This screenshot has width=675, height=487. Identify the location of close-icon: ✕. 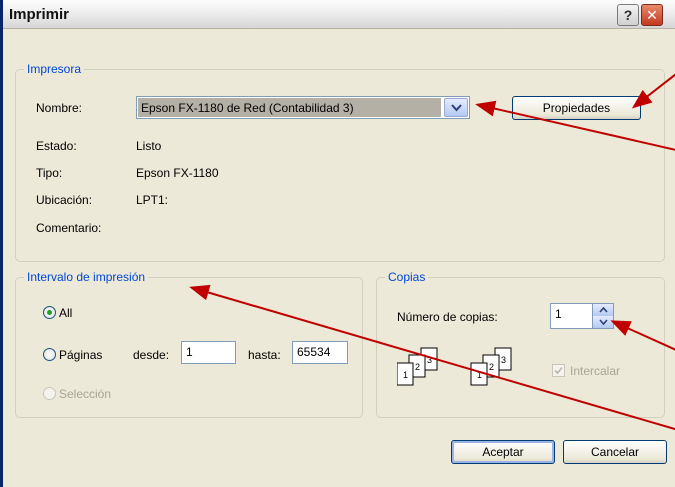
(652, 14).